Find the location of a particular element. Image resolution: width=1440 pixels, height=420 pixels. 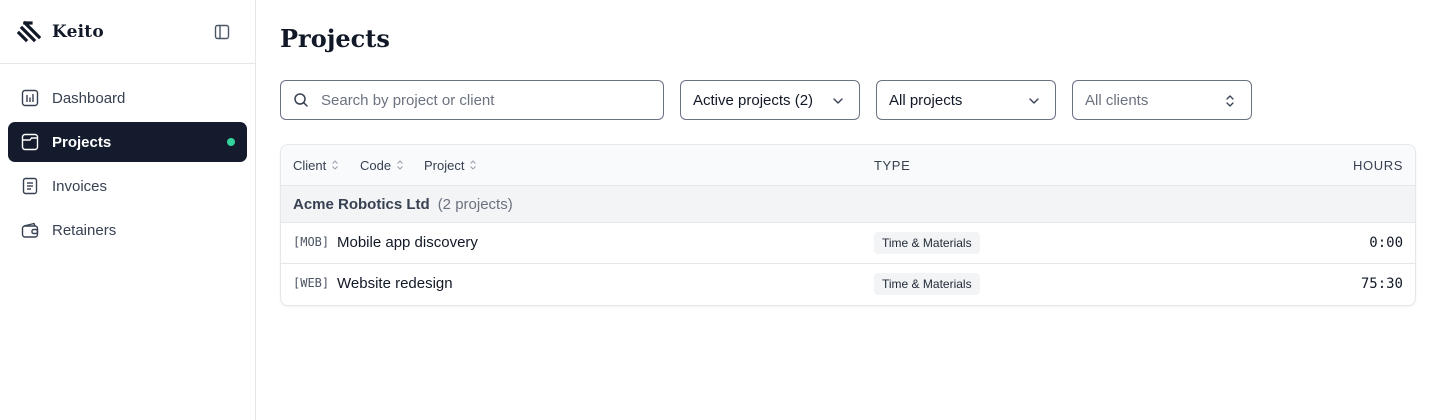

sidebar-item-label: Invoices is located at coordinates (80, 186).